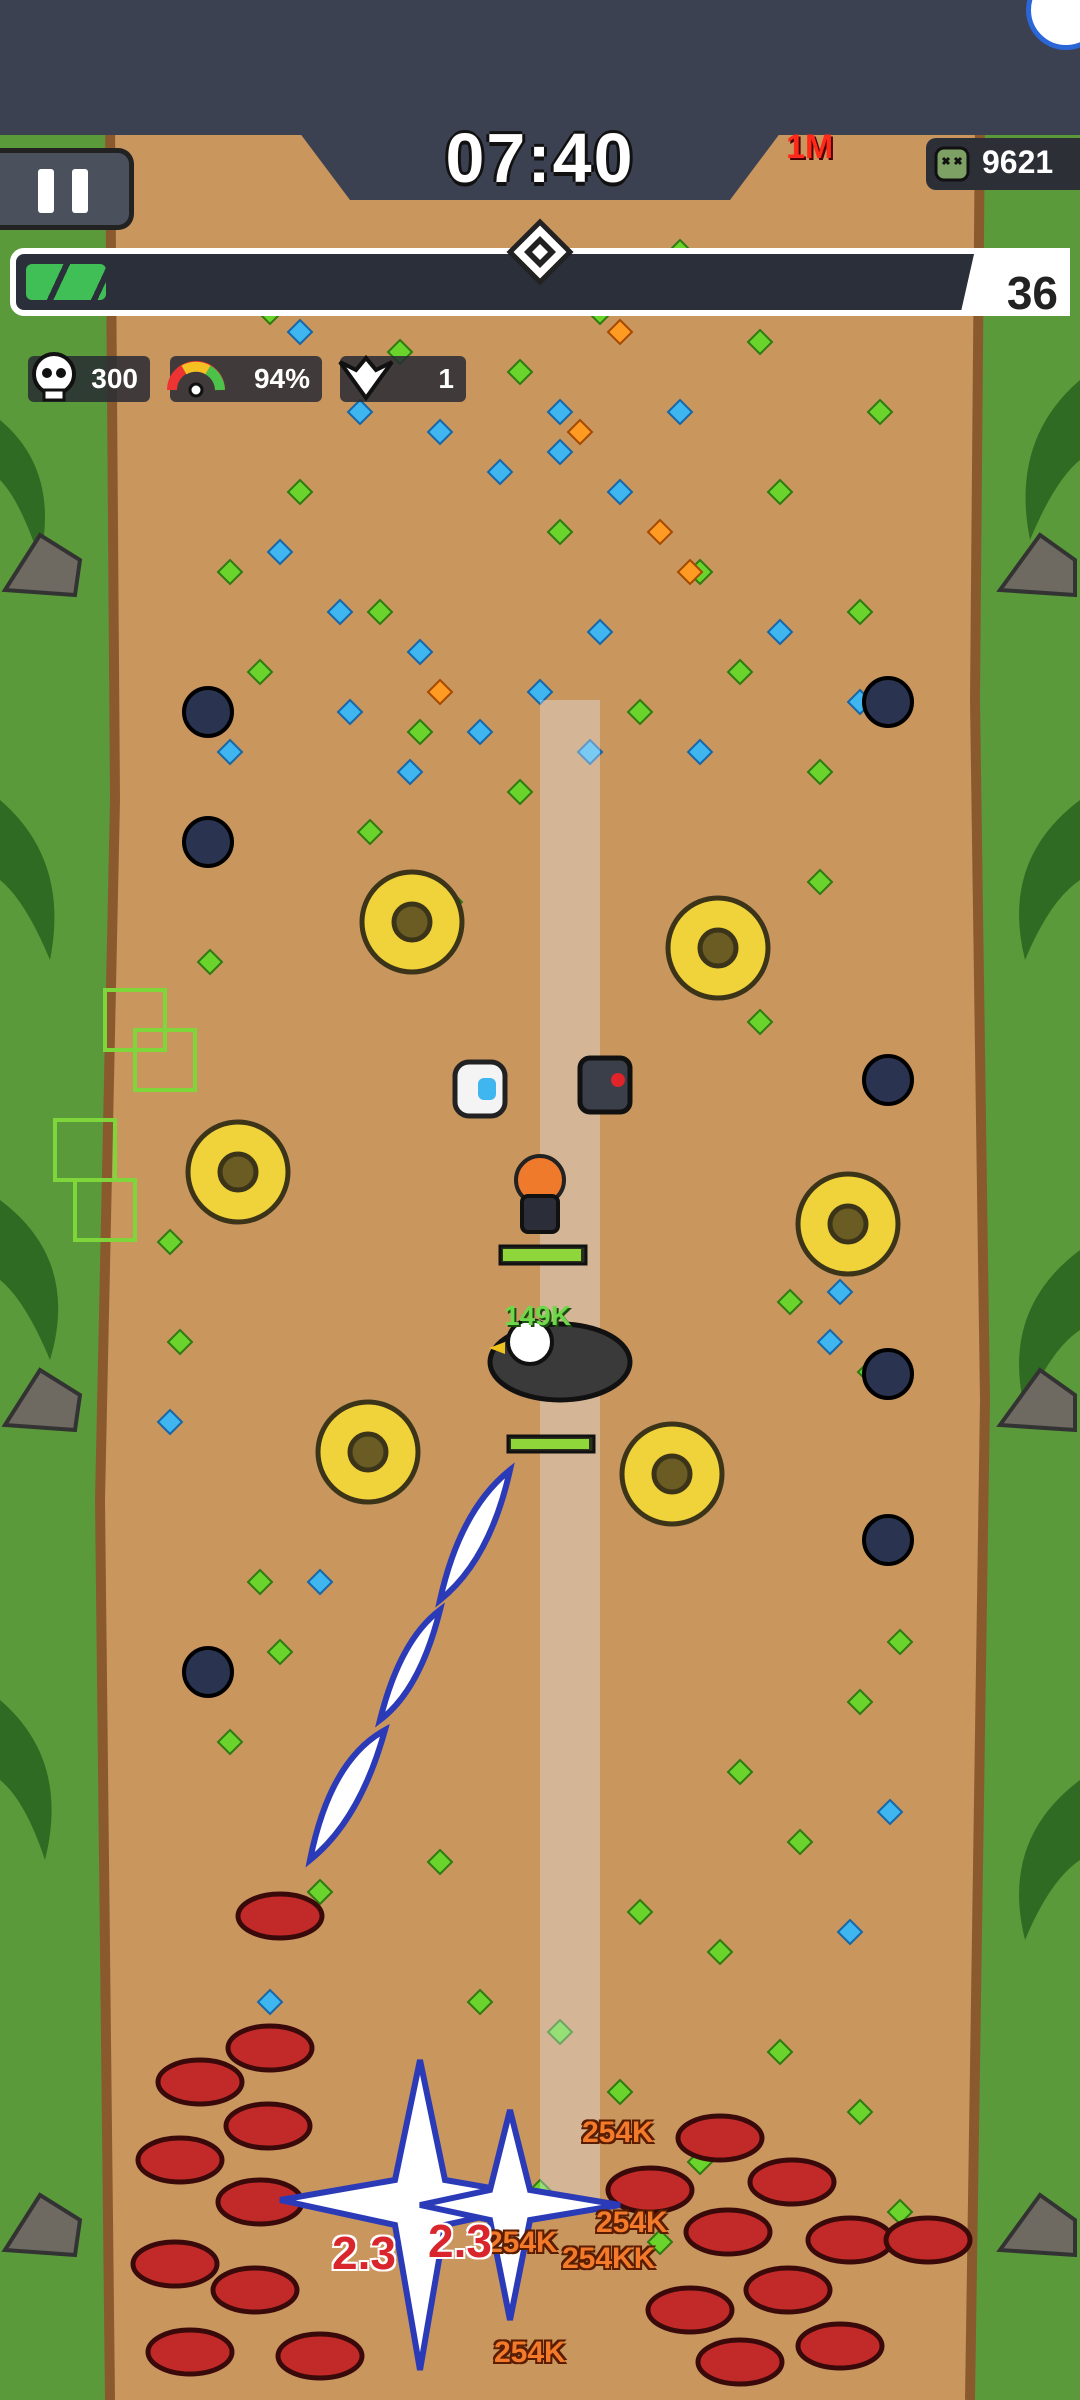 Image resolution: width=1080 pixels, height=2400 pixels. I want to click on level-badge-icon, so click(540, 252).